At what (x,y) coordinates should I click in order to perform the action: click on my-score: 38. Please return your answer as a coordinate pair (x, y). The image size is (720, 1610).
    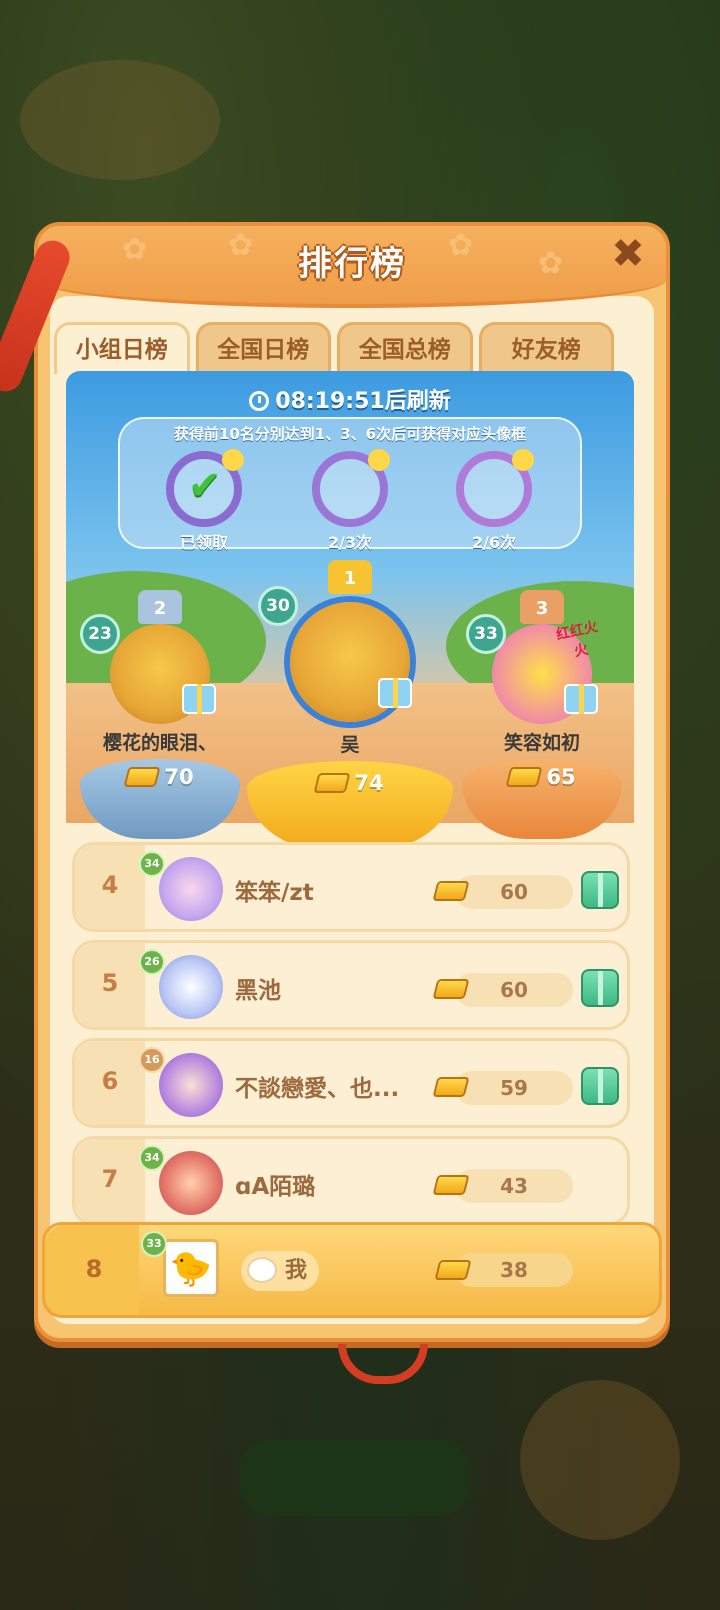
    Looking at the image, I should click on (514, 1270).